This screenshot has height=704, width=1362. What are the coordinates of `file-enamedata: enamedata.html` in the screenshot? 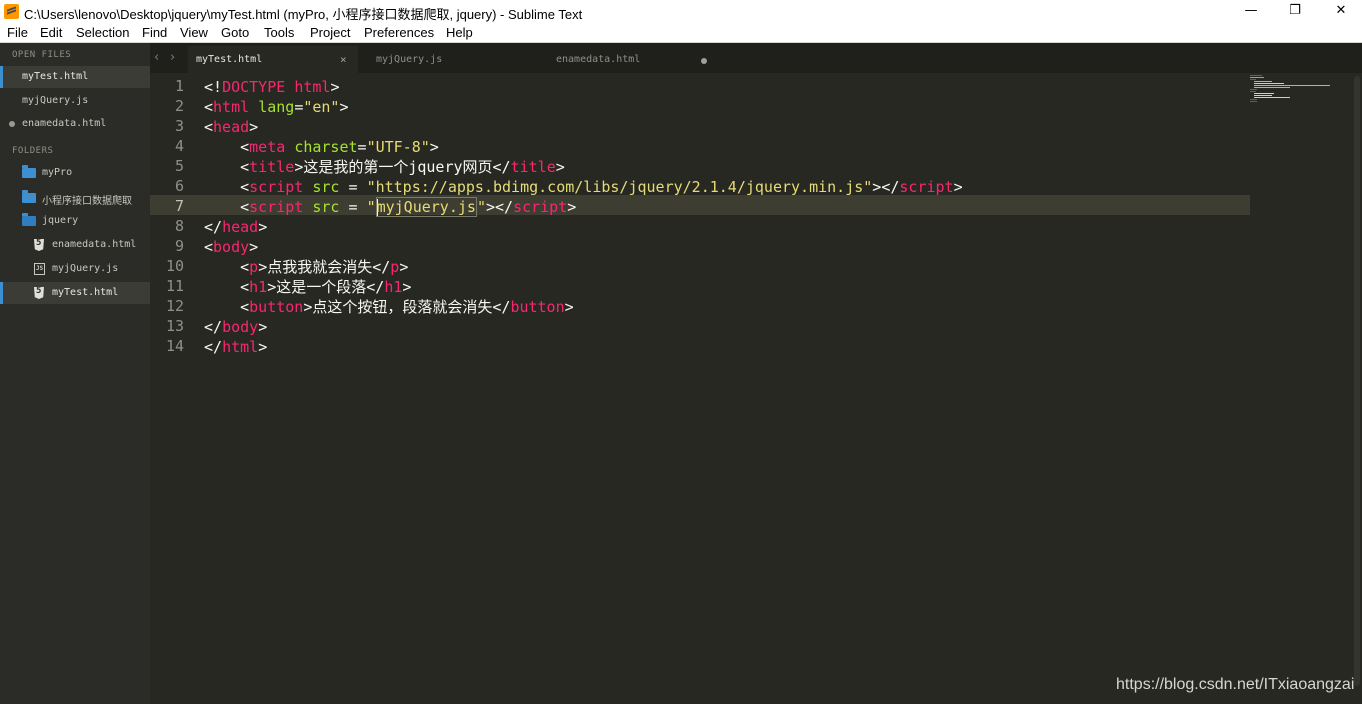 It's located at (75, 245).